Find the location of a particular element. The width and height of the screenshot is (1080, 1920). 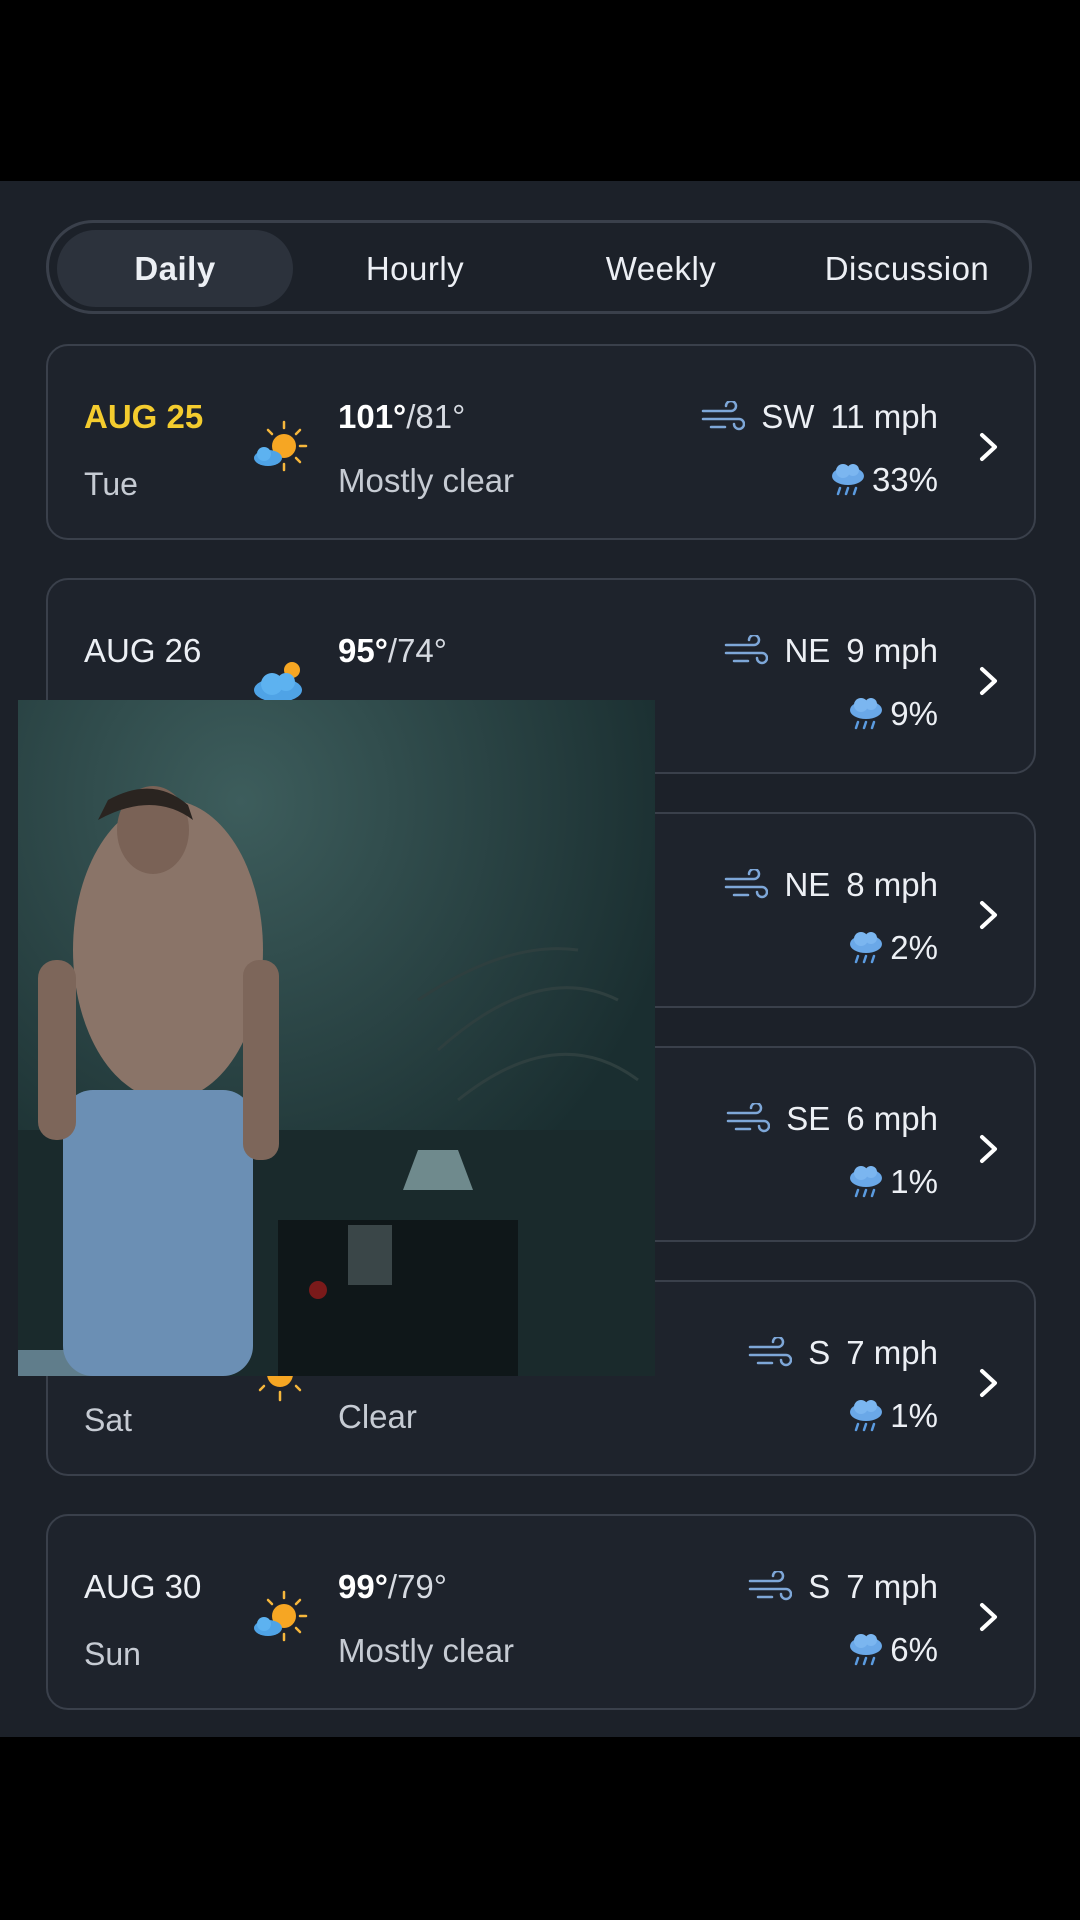

temperature: 101°/81° is located at coordinates (401, 417).